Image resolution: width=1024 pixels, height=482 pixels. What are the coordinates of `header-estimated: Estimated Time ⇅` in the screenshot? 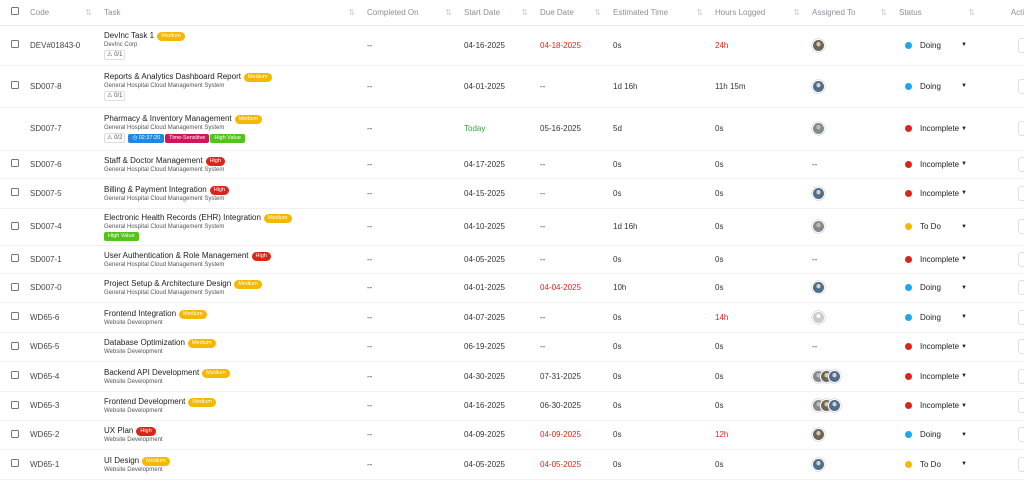 It's located at (660, 13).